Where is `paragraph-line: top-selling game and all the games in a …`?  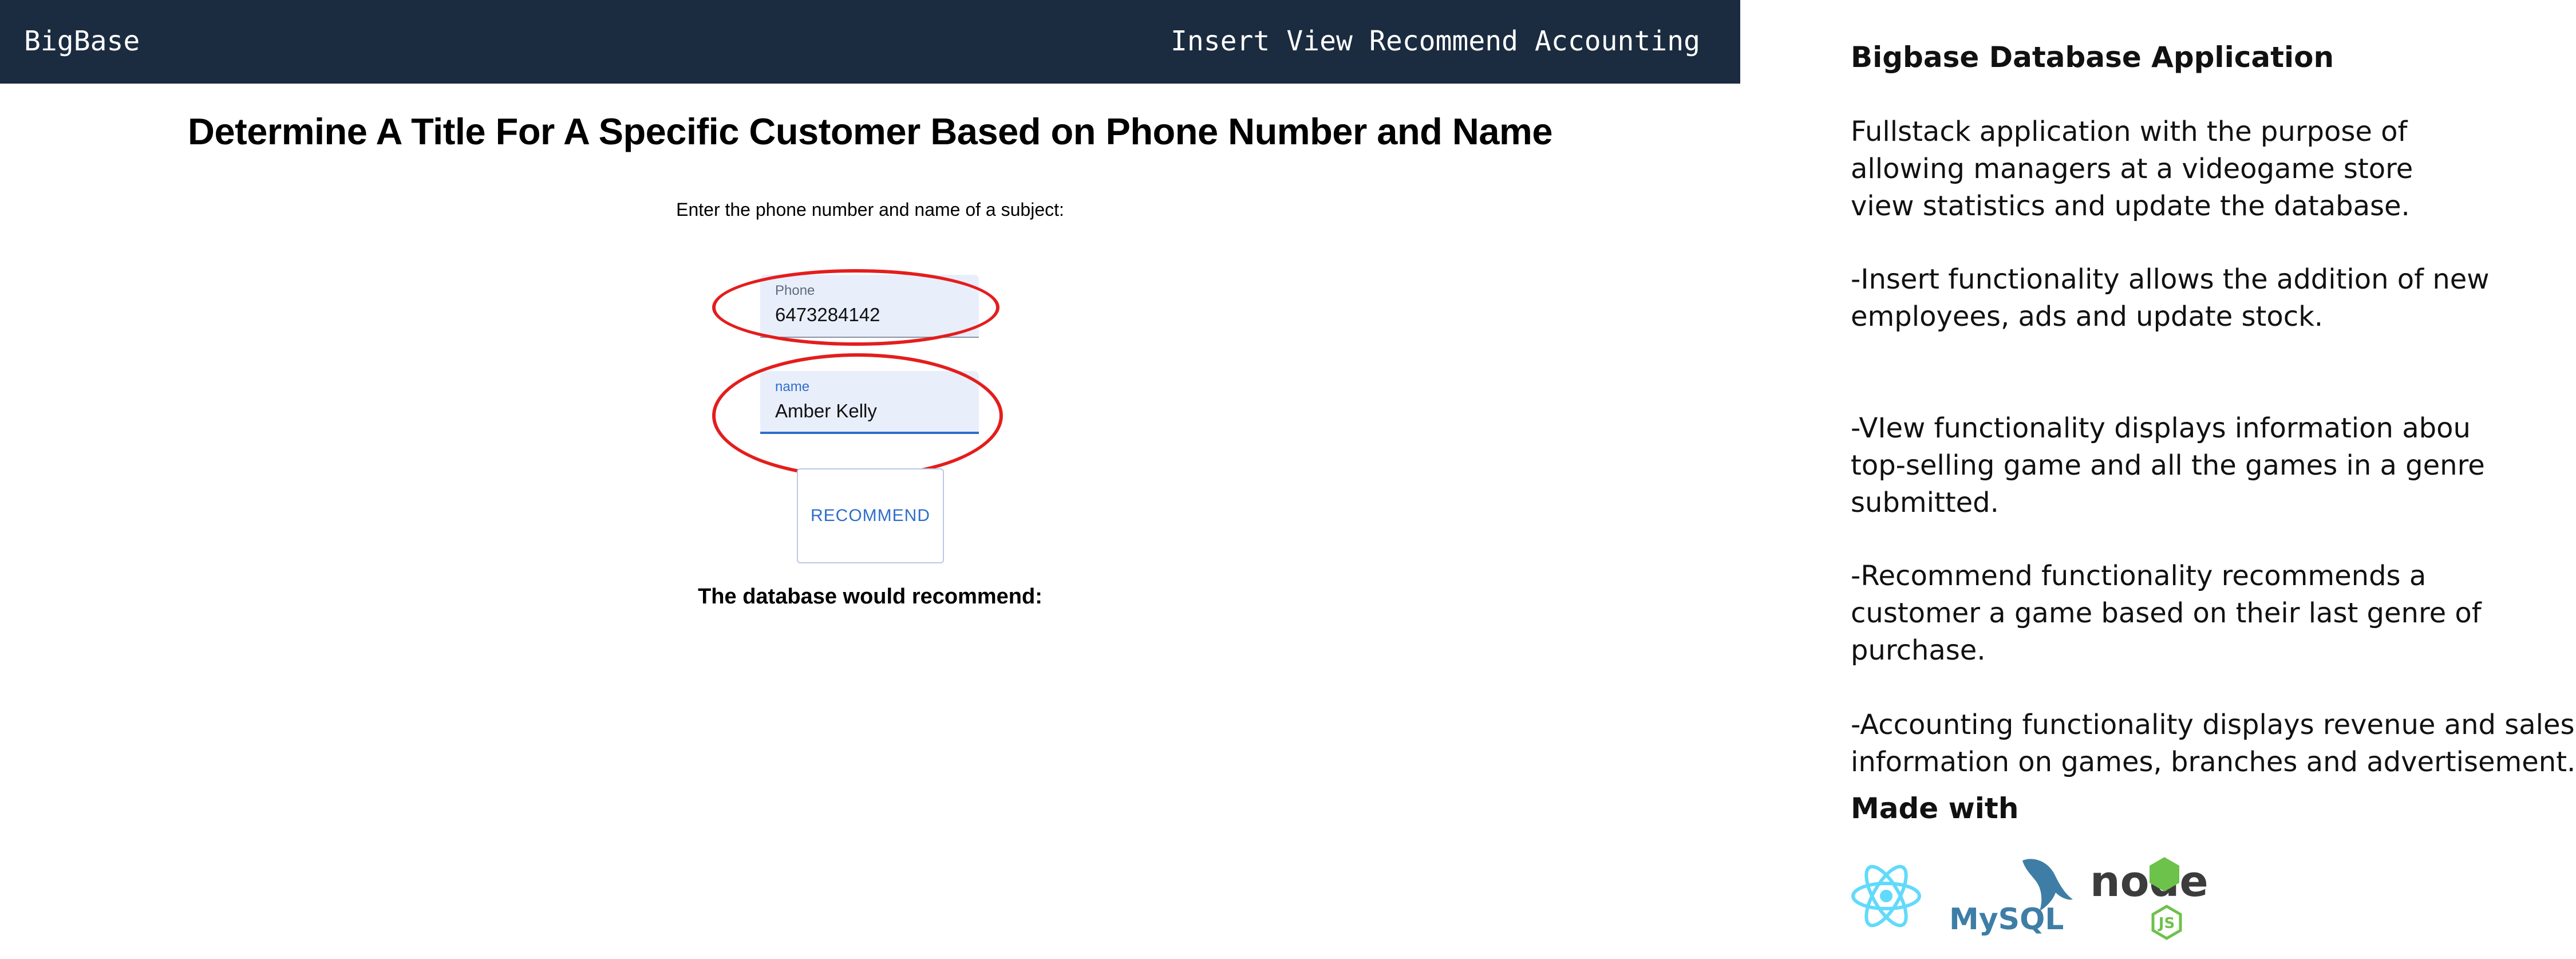
paragraph-line: top-selling game and all the games in a … is located at coordinates (2168, 466).